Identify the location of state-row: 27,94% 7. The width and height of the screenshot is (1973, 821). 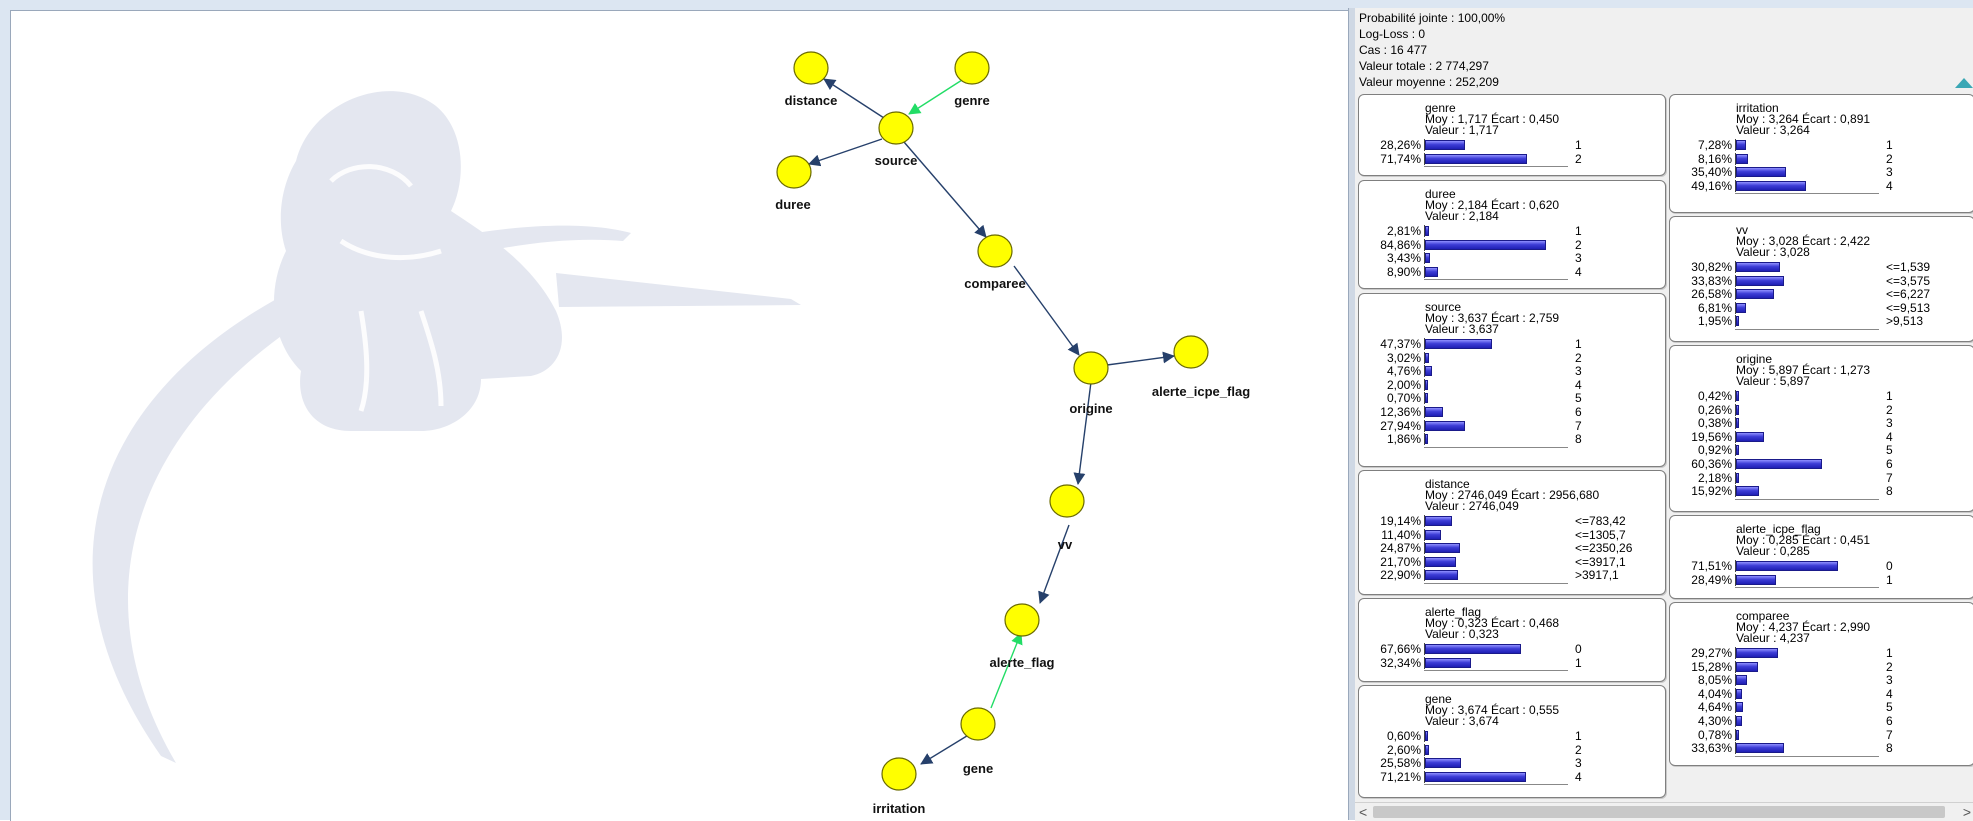
(1512, 425).